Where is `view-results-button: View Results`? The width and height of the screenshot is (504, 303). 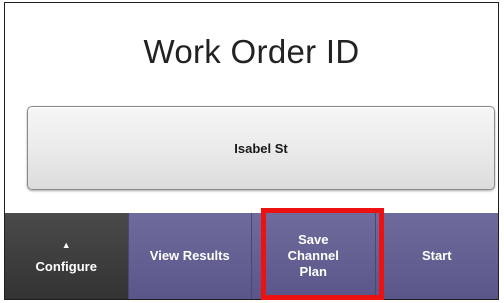
view-results-button: View Results is located at coordinates (189, 256).